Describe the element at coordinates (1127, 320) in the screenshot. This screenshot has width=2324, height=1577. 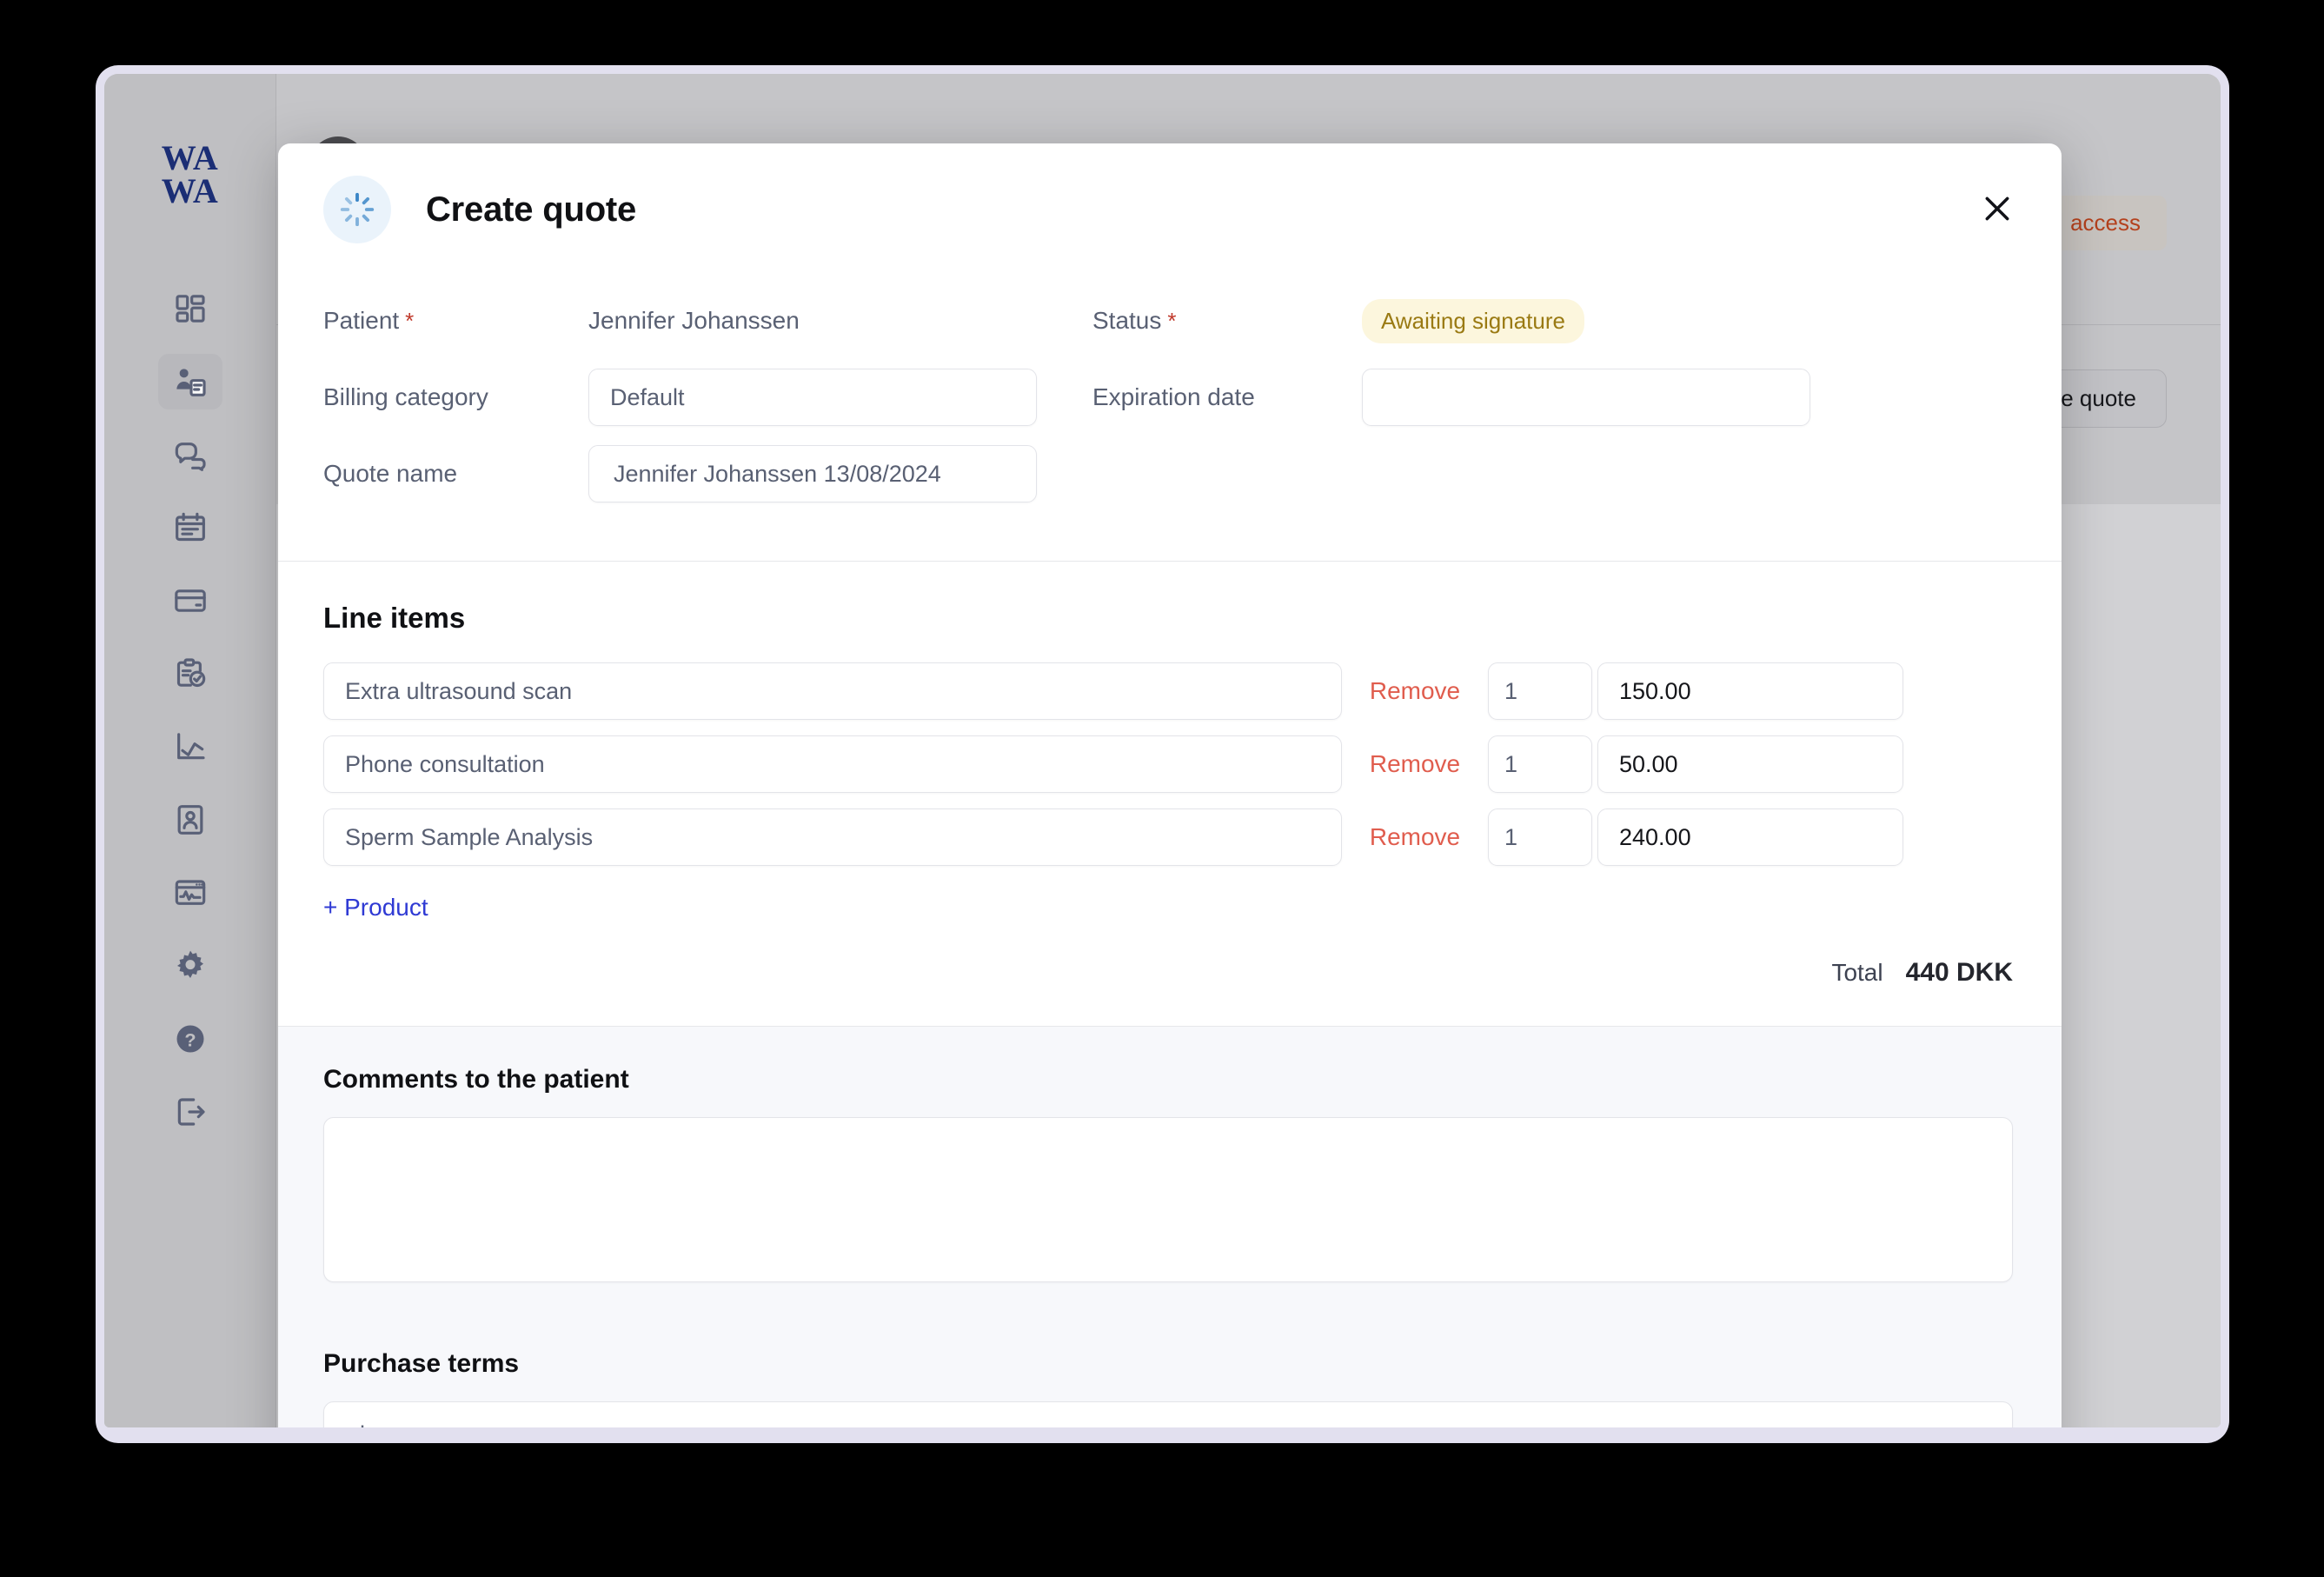
I see `status-label: Status` at that location.